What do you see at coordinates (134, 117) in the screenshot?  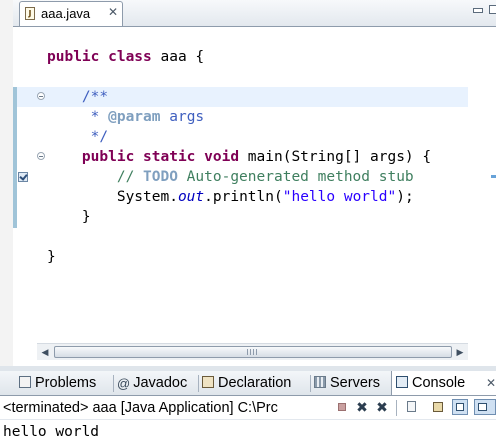 I see `code-token: @param` at bounding box center [134, 117].